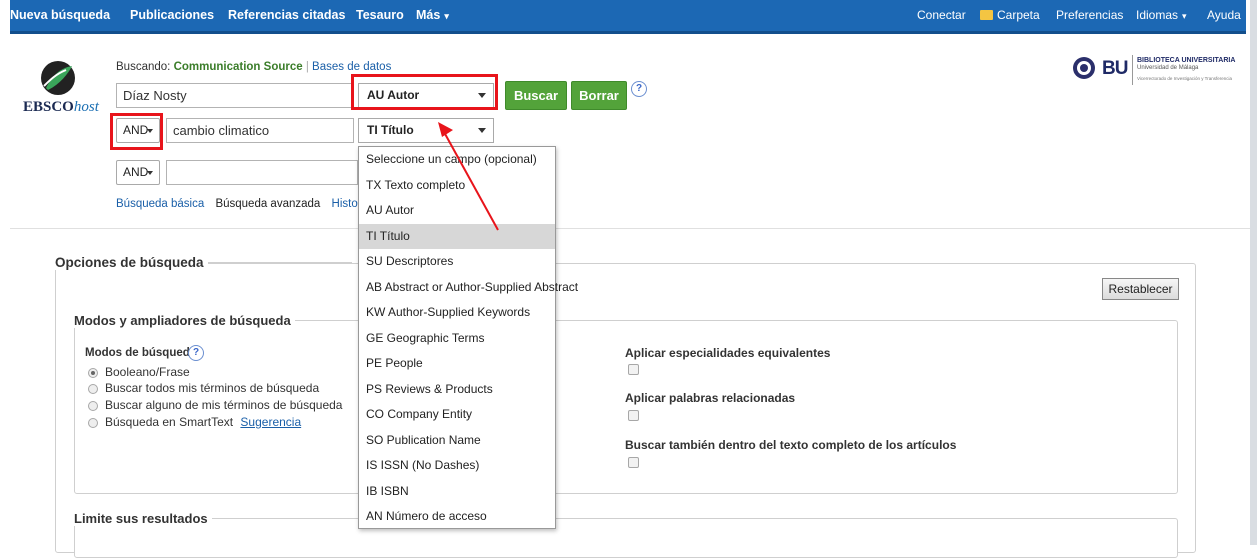  Describe the element at coordinates (710, 398) in the screenshot. I see `expander-label-related: Aplicar palabras relacionadas` at that location.